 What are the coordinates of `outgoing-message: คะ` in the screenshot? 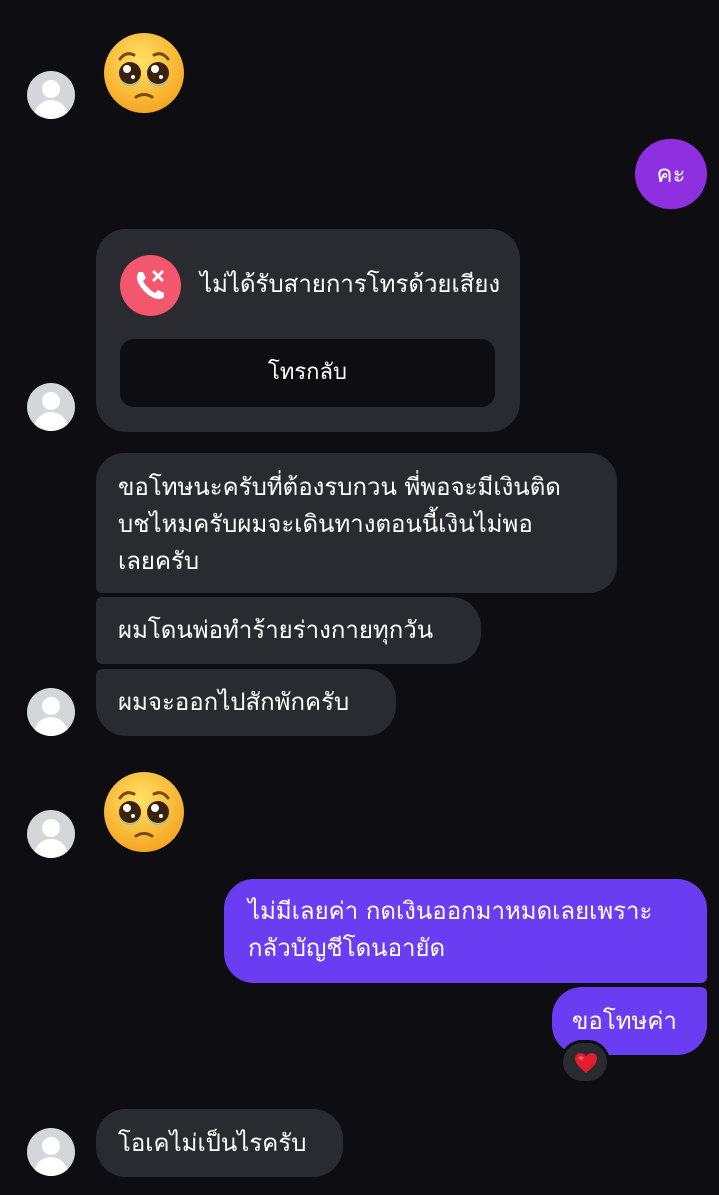 It's located at (671, 174).